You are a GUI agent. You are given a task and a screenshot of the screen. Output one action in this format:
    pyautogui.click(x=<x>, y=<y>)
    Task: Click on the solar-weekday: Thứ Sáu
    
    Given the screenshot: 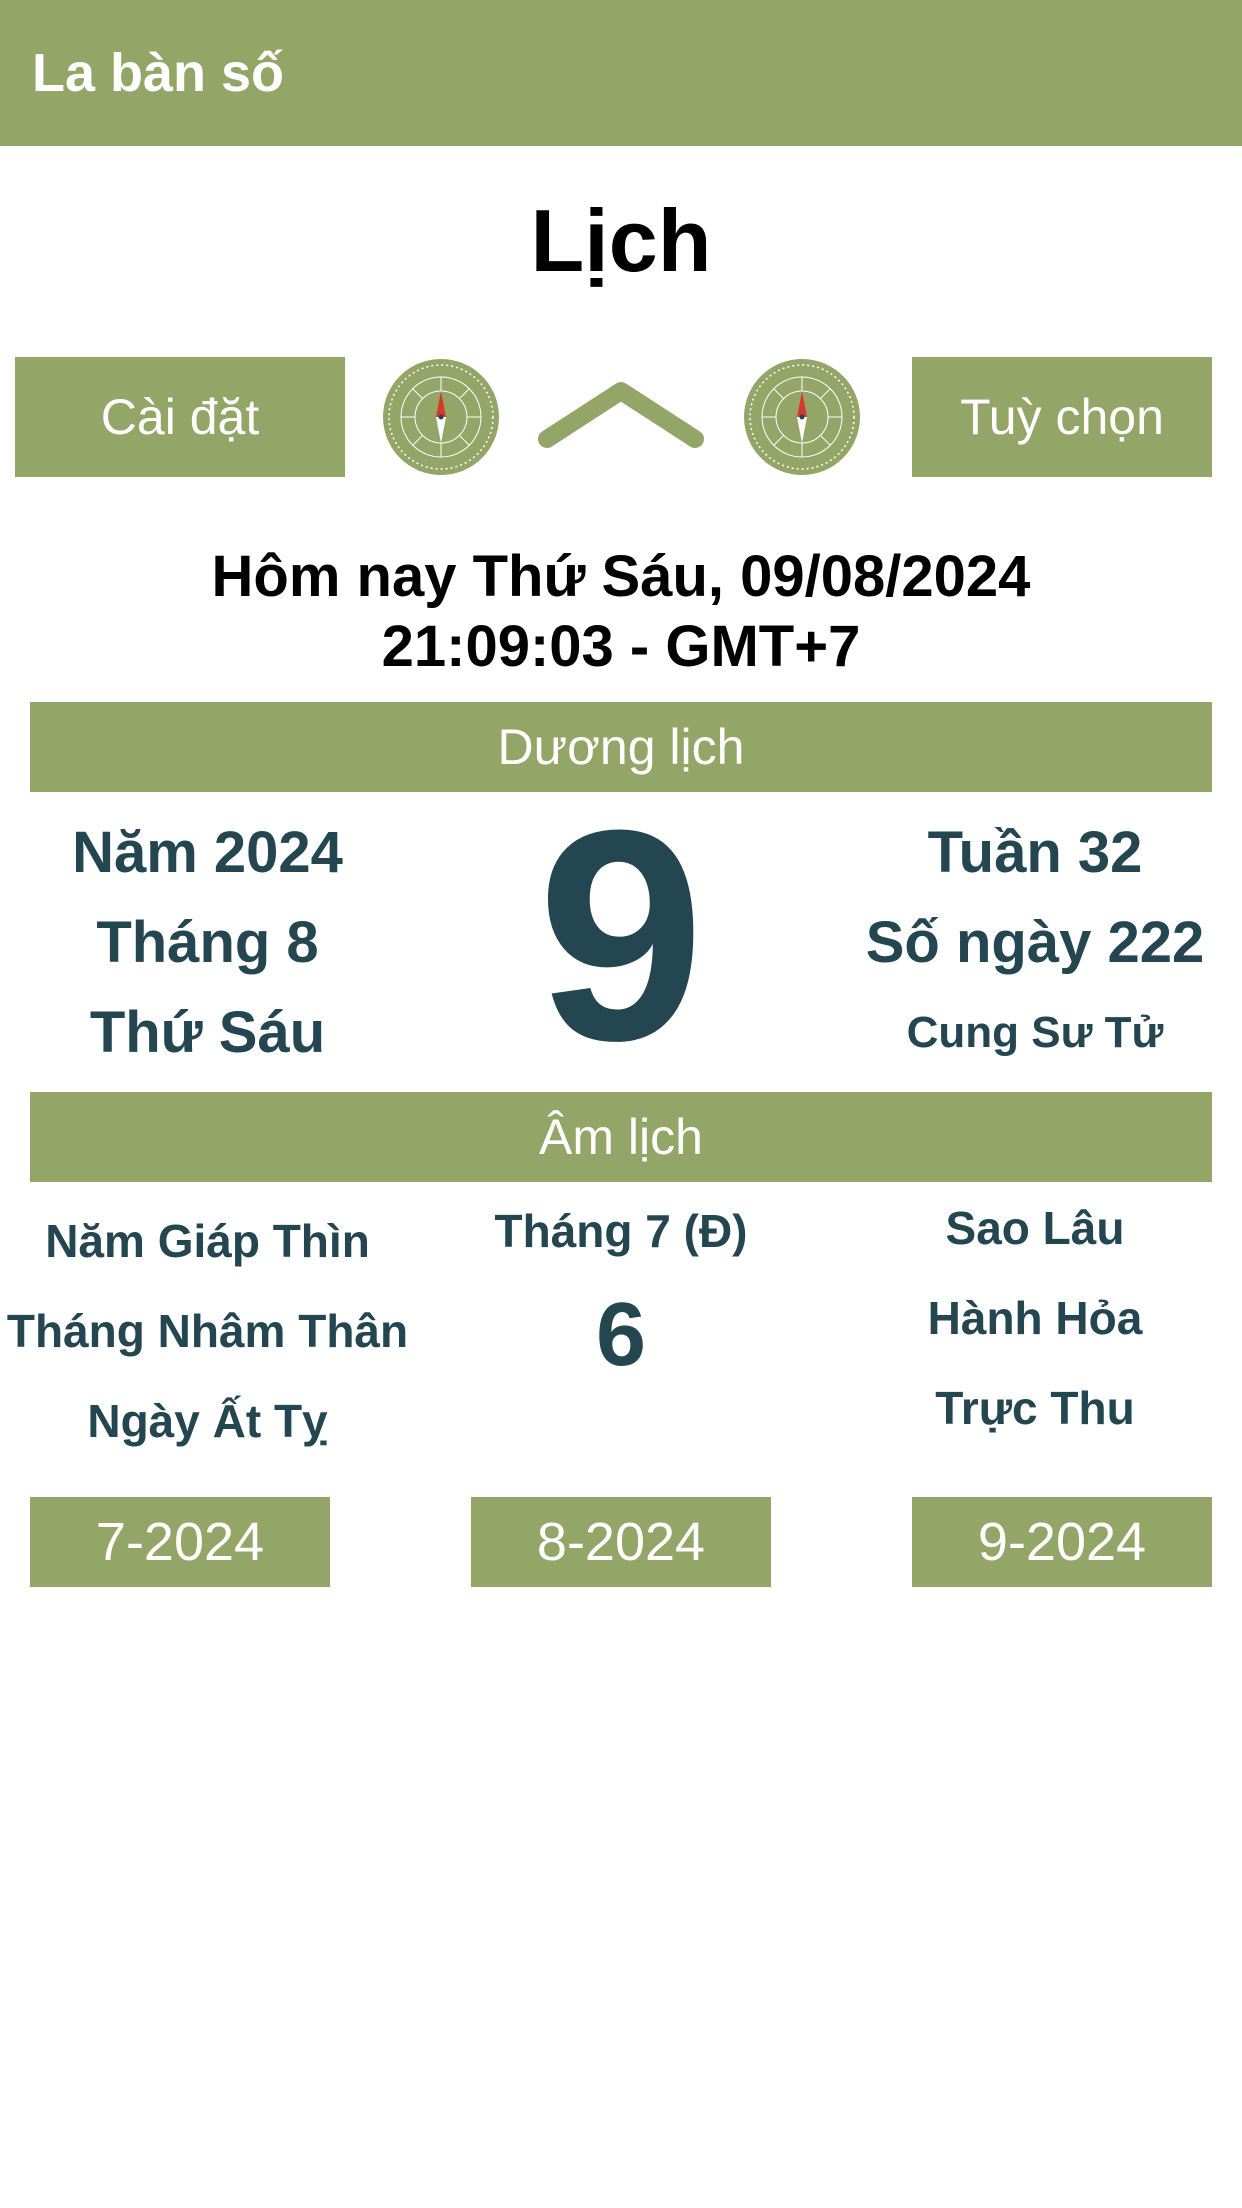 What is the action you would take?
    pyautogui.click(x=207, y=1032)
    